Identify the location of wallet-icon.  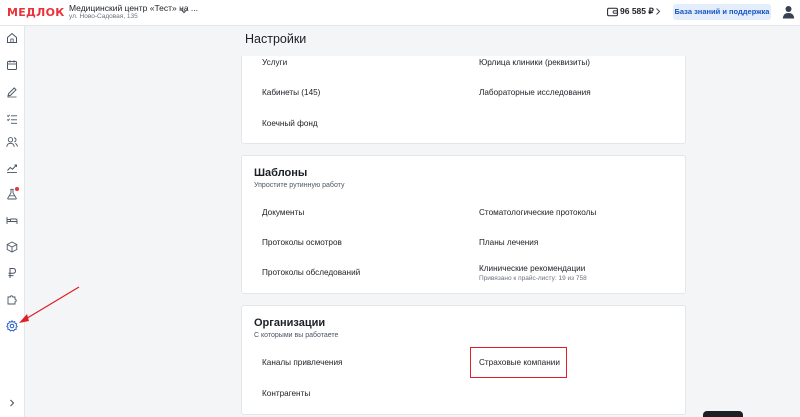
(612, 12).